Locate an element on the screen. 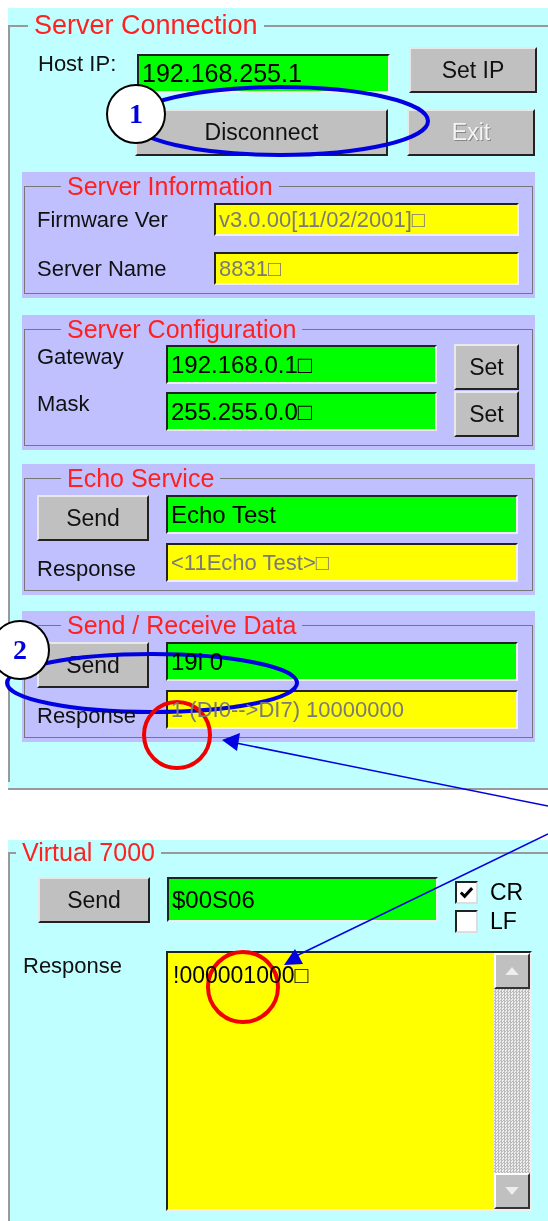 Image resolution: width=548 pixels, height=1221 pixels. check-icon is located at coordinates (466, 892).